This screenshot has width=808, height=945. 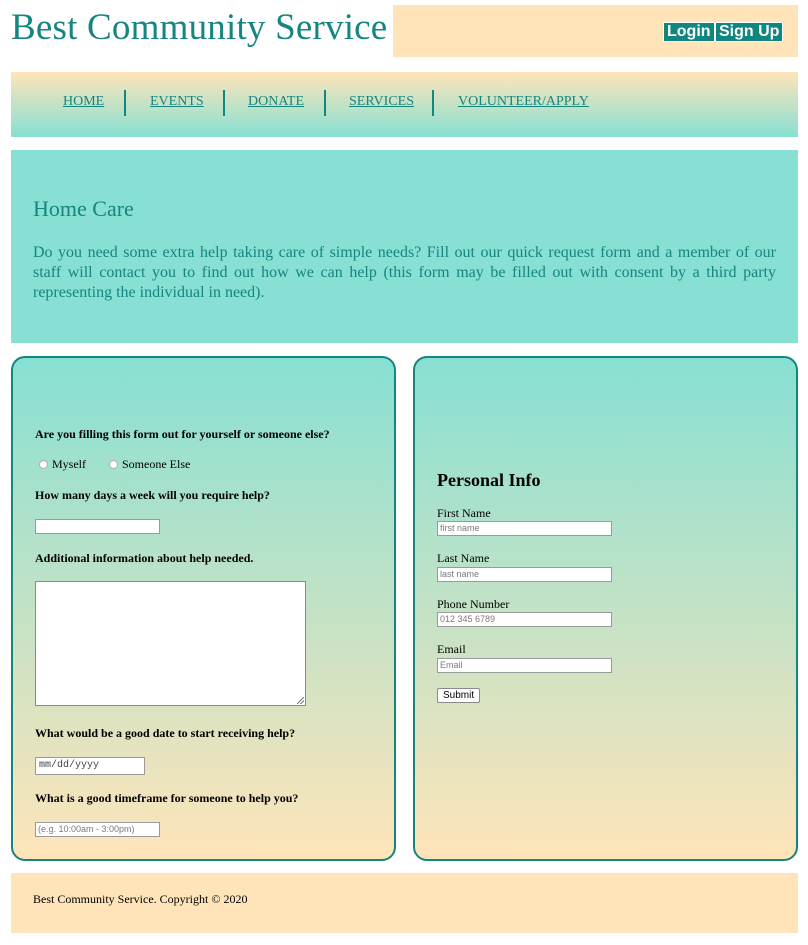 What do you see at coordinates (69, 464) in the screenshot?
I see `radio-myself-label: Myself` at bounding box center [69, 464].